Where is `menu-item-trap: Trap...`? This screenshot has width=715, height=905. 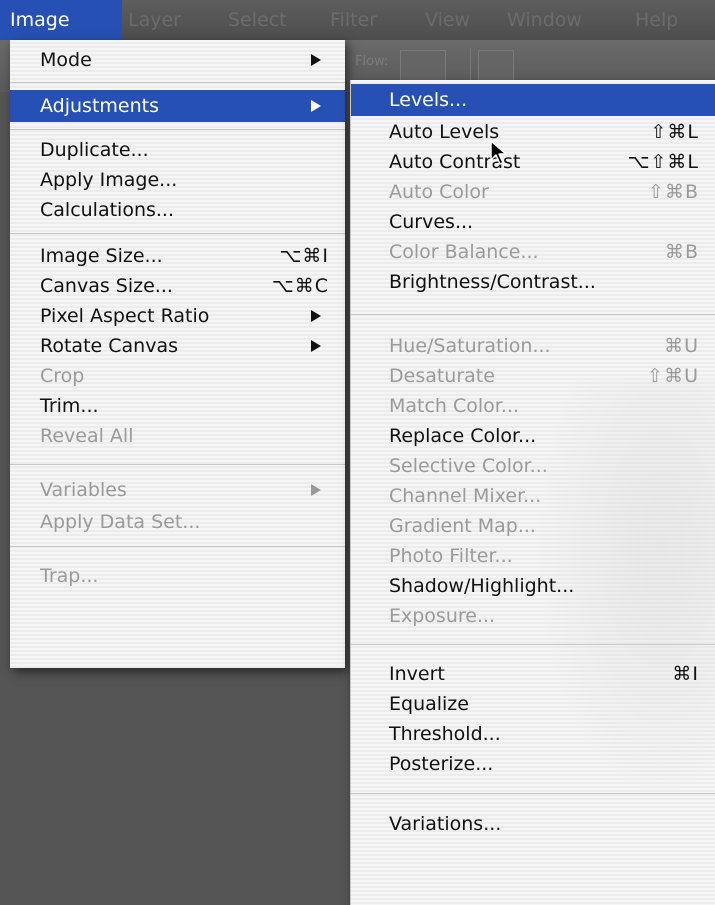
menu-item-trap: Trap... is located at coordinates (177, 576).